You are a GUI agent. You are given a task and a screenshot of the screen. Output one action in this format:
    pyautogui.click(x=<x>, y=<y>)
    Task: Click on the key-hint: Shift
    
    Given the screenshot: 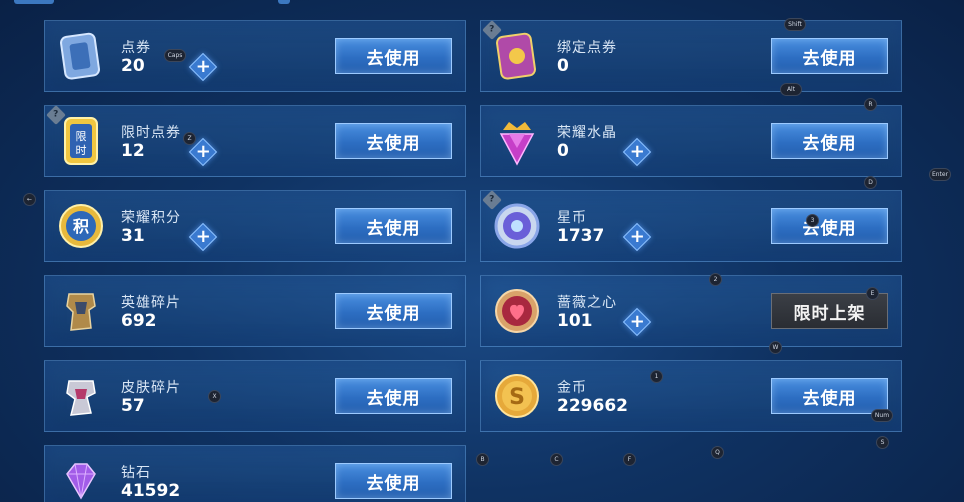 What is the action you would take?
    pyautogui.click(x=795, y=24)
    